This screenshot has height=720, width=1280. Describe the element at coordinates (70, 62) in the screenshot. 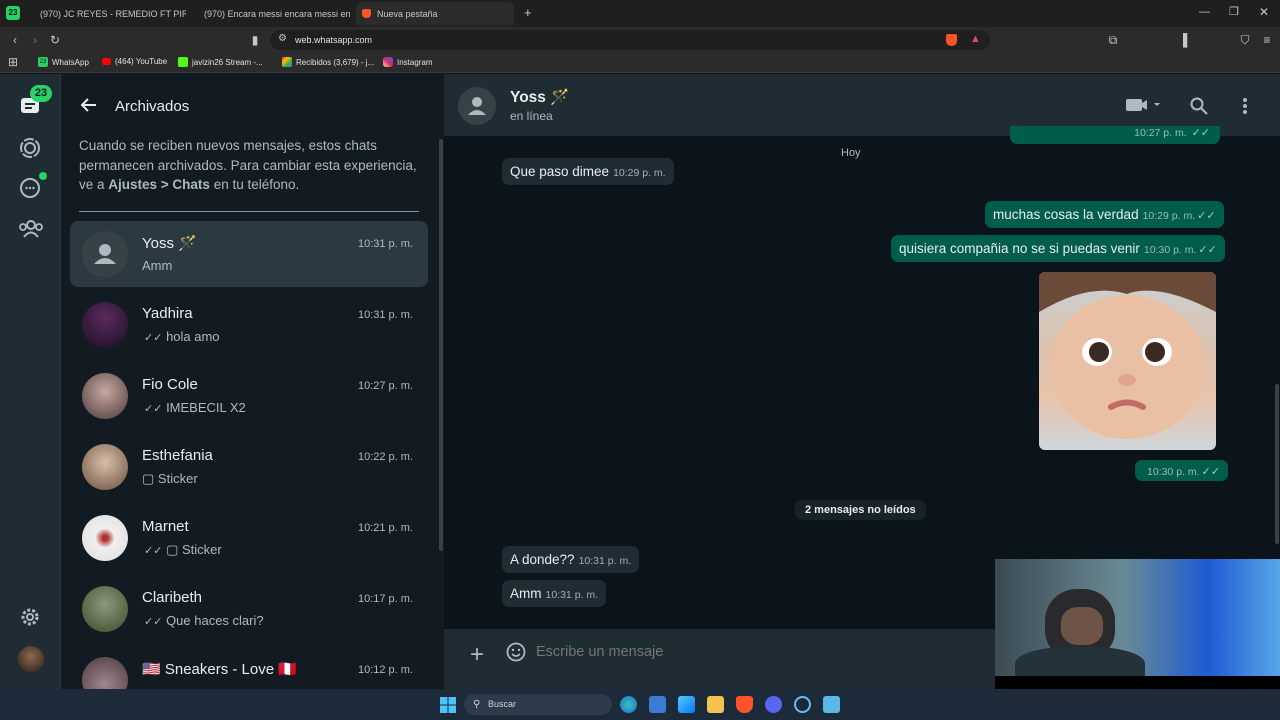

I see `bookmark-label: WhatsApp` at that location.